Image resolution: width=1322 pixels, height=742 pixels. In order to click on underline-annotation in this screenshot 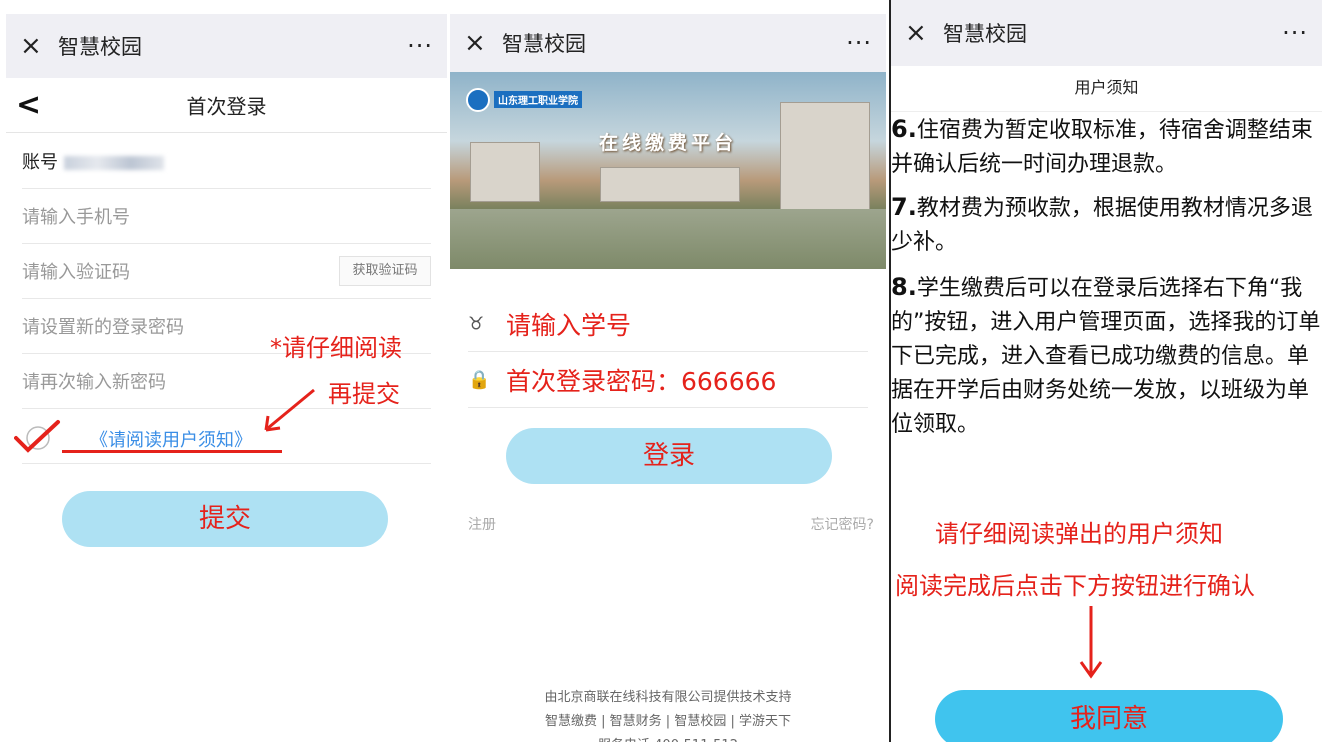, I will do `click(172, 451)`.